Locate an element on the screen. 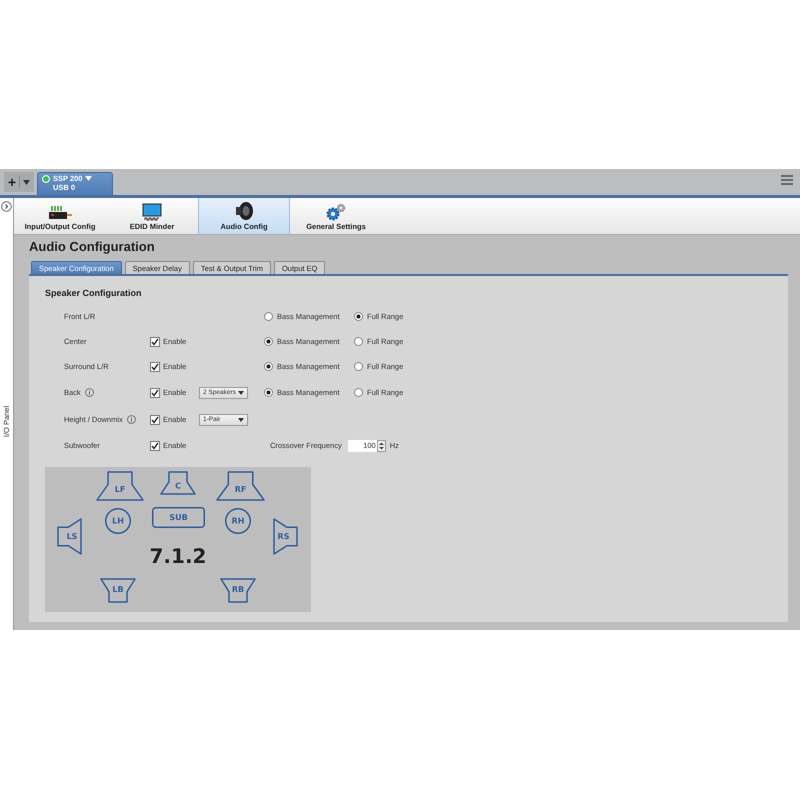  menu-icon is located at coordinates (787, 180).